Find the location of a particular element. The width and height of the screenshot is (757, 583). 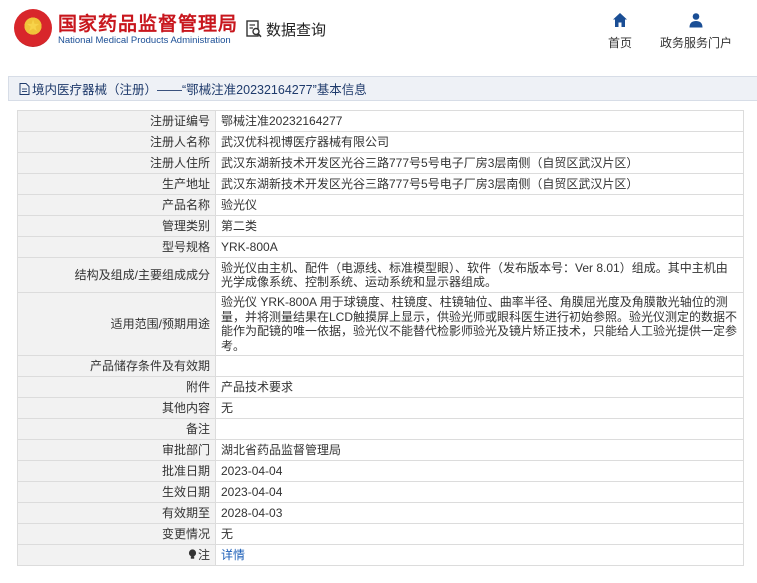

table-row: 其他内容 无 is located at coordinates (380, 408).